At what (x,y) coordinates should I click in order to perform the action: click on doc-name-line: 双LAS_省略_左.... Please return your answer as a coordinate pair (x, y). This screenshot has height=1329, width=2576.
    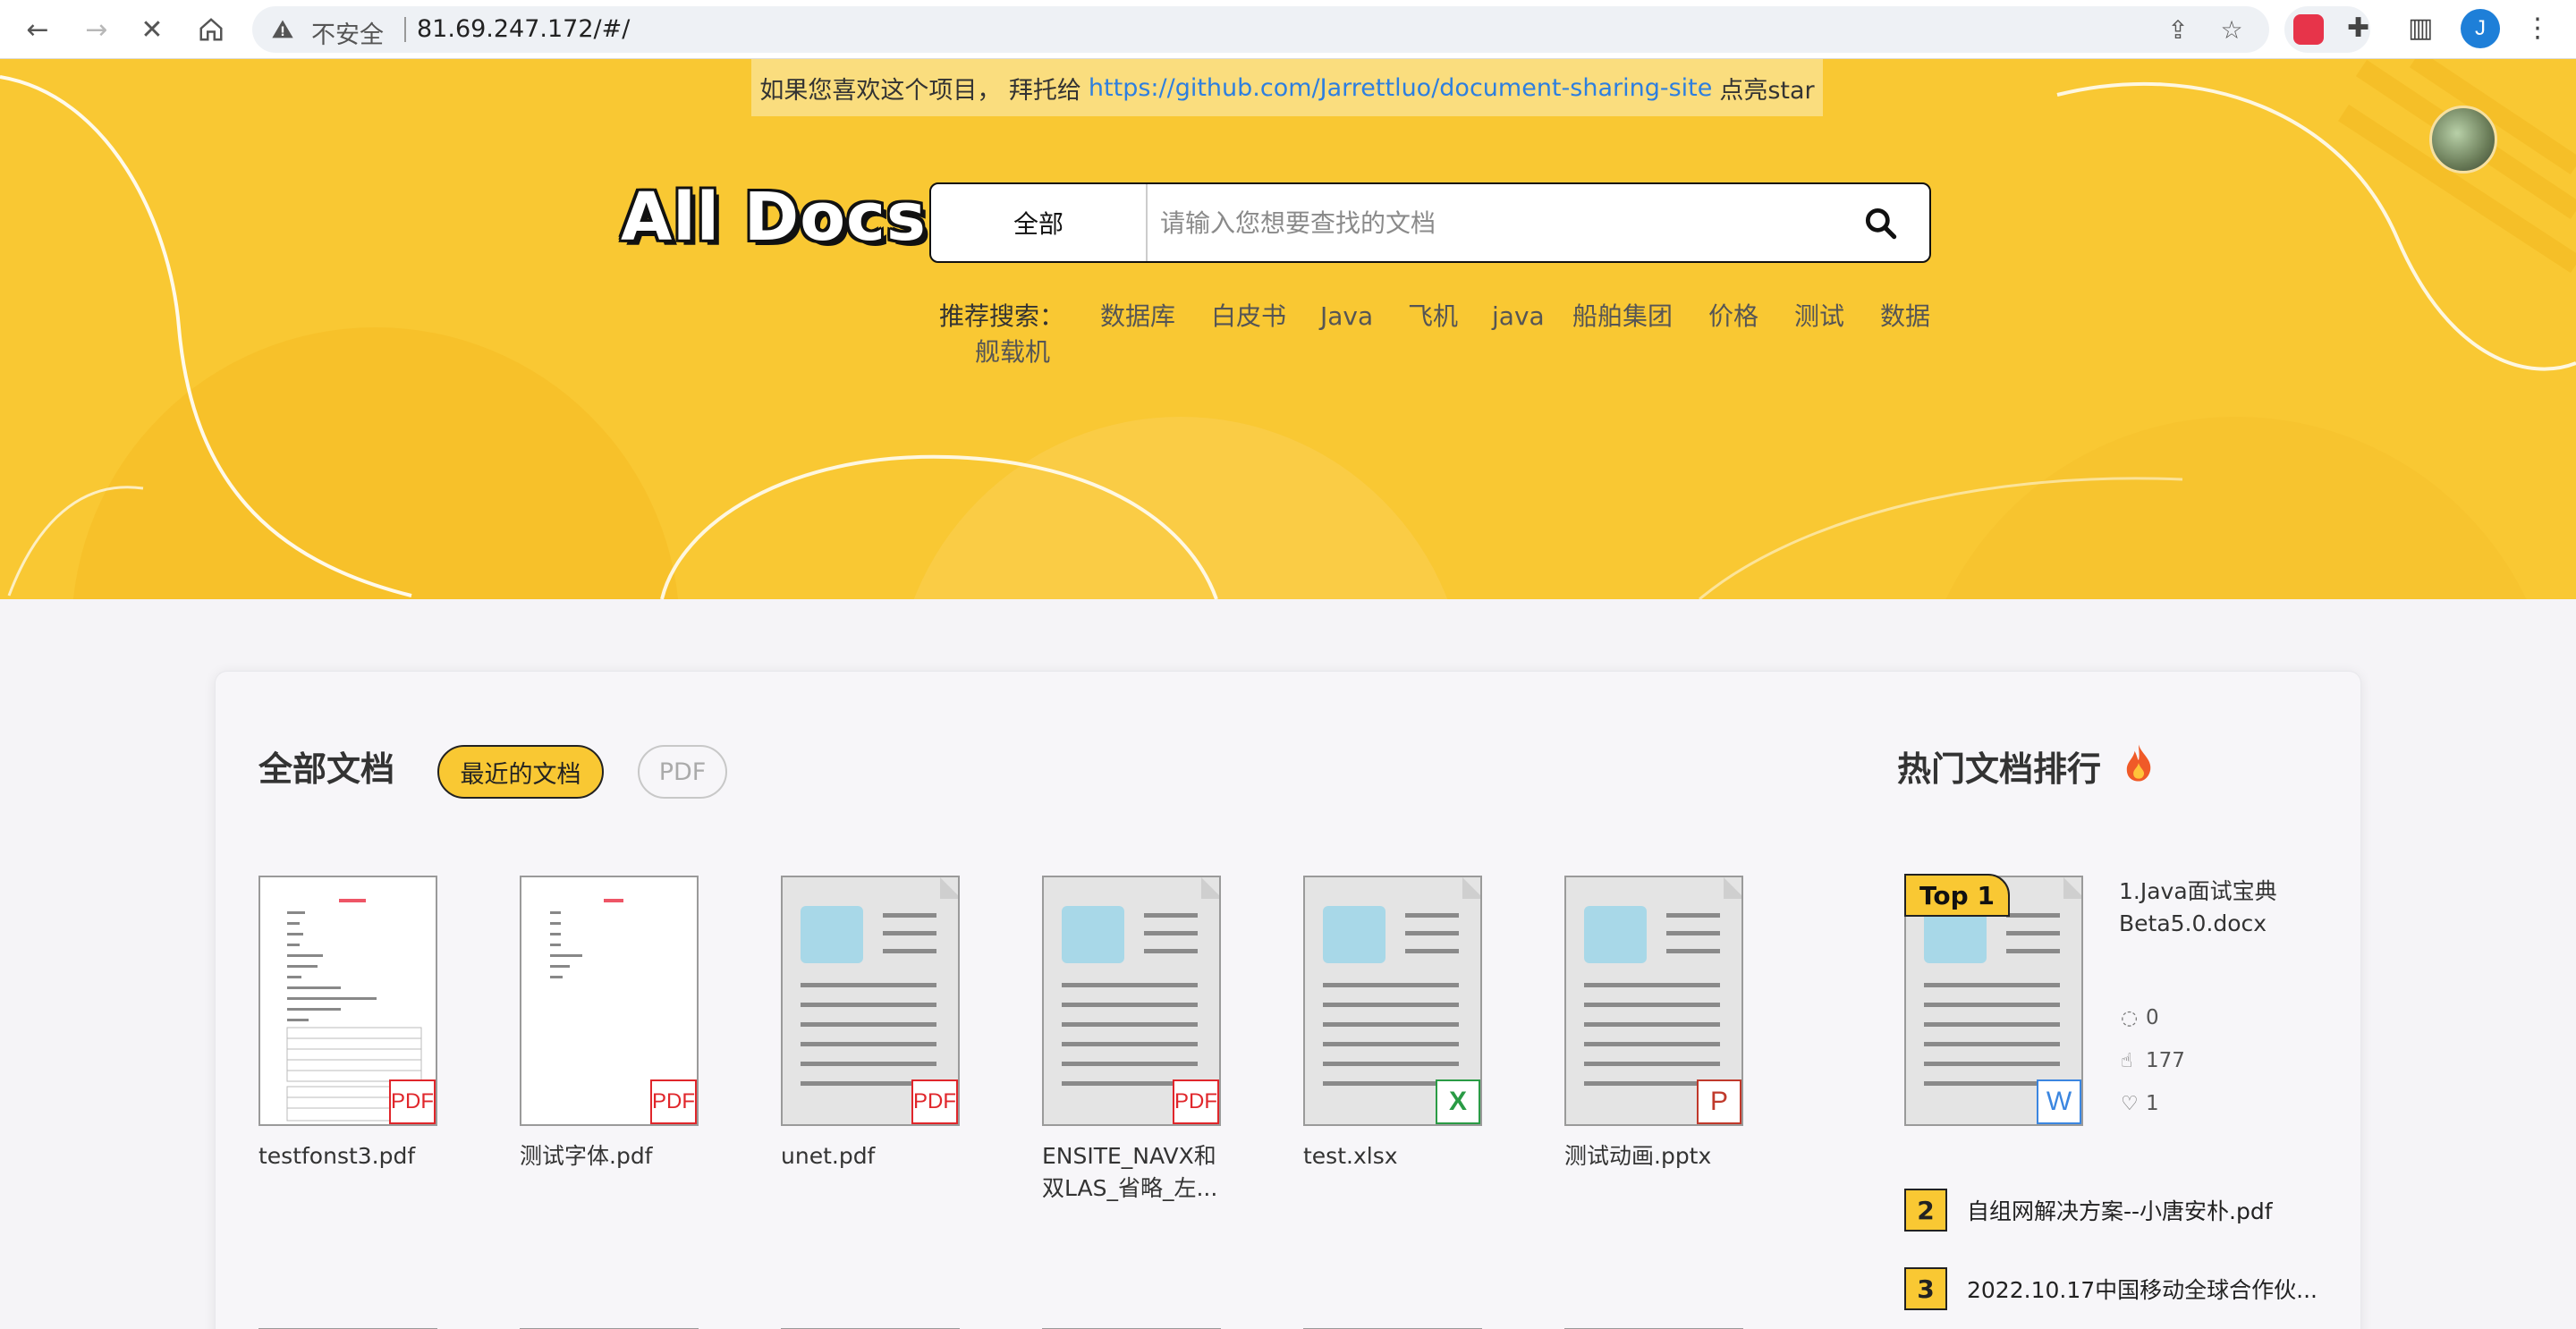
    Looking at the image, I should click on (1130, 1188).